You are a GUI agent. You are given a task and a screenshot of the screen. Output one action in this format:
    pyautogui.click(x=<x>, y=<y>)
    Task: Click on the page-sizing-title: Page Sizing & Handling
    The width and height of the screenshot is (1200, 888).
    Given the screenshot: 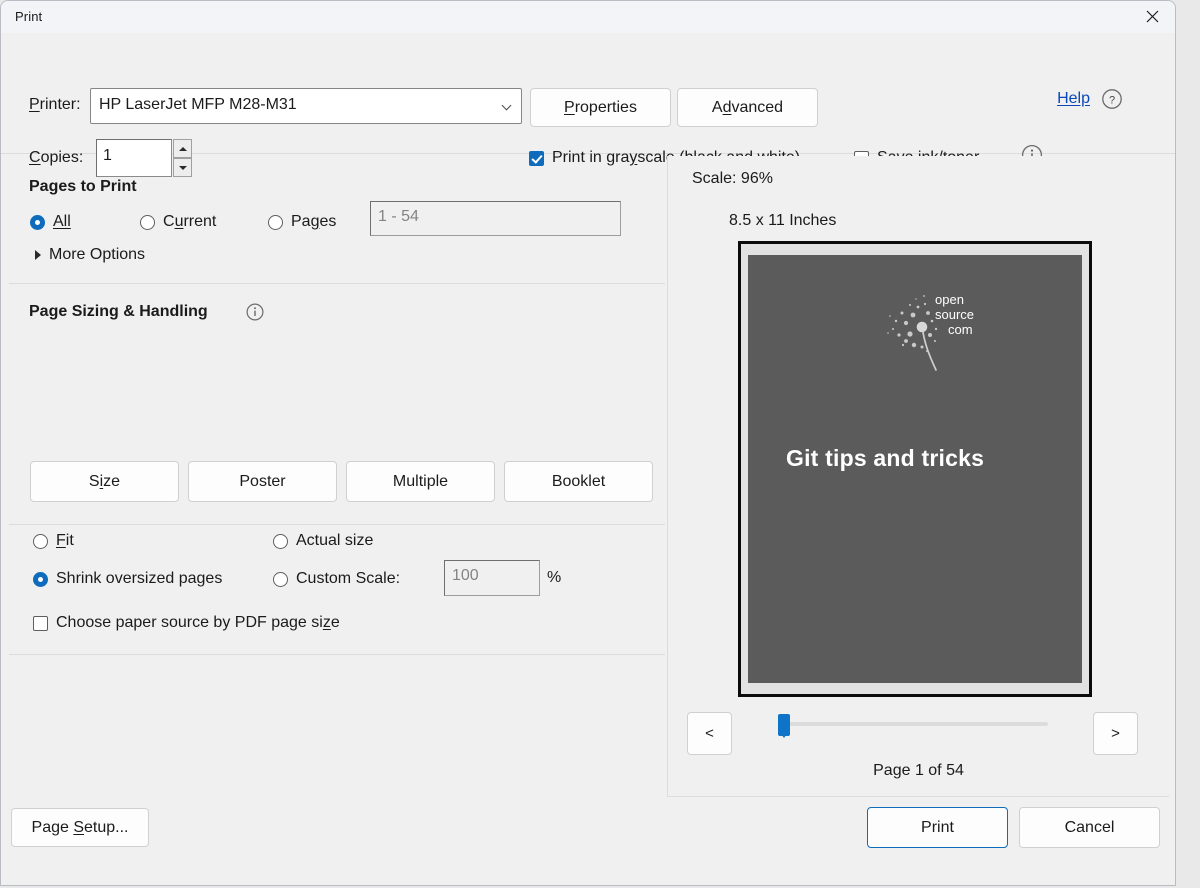 What is the action you would take?
    pyautogui.click(x=118, y=311)
    